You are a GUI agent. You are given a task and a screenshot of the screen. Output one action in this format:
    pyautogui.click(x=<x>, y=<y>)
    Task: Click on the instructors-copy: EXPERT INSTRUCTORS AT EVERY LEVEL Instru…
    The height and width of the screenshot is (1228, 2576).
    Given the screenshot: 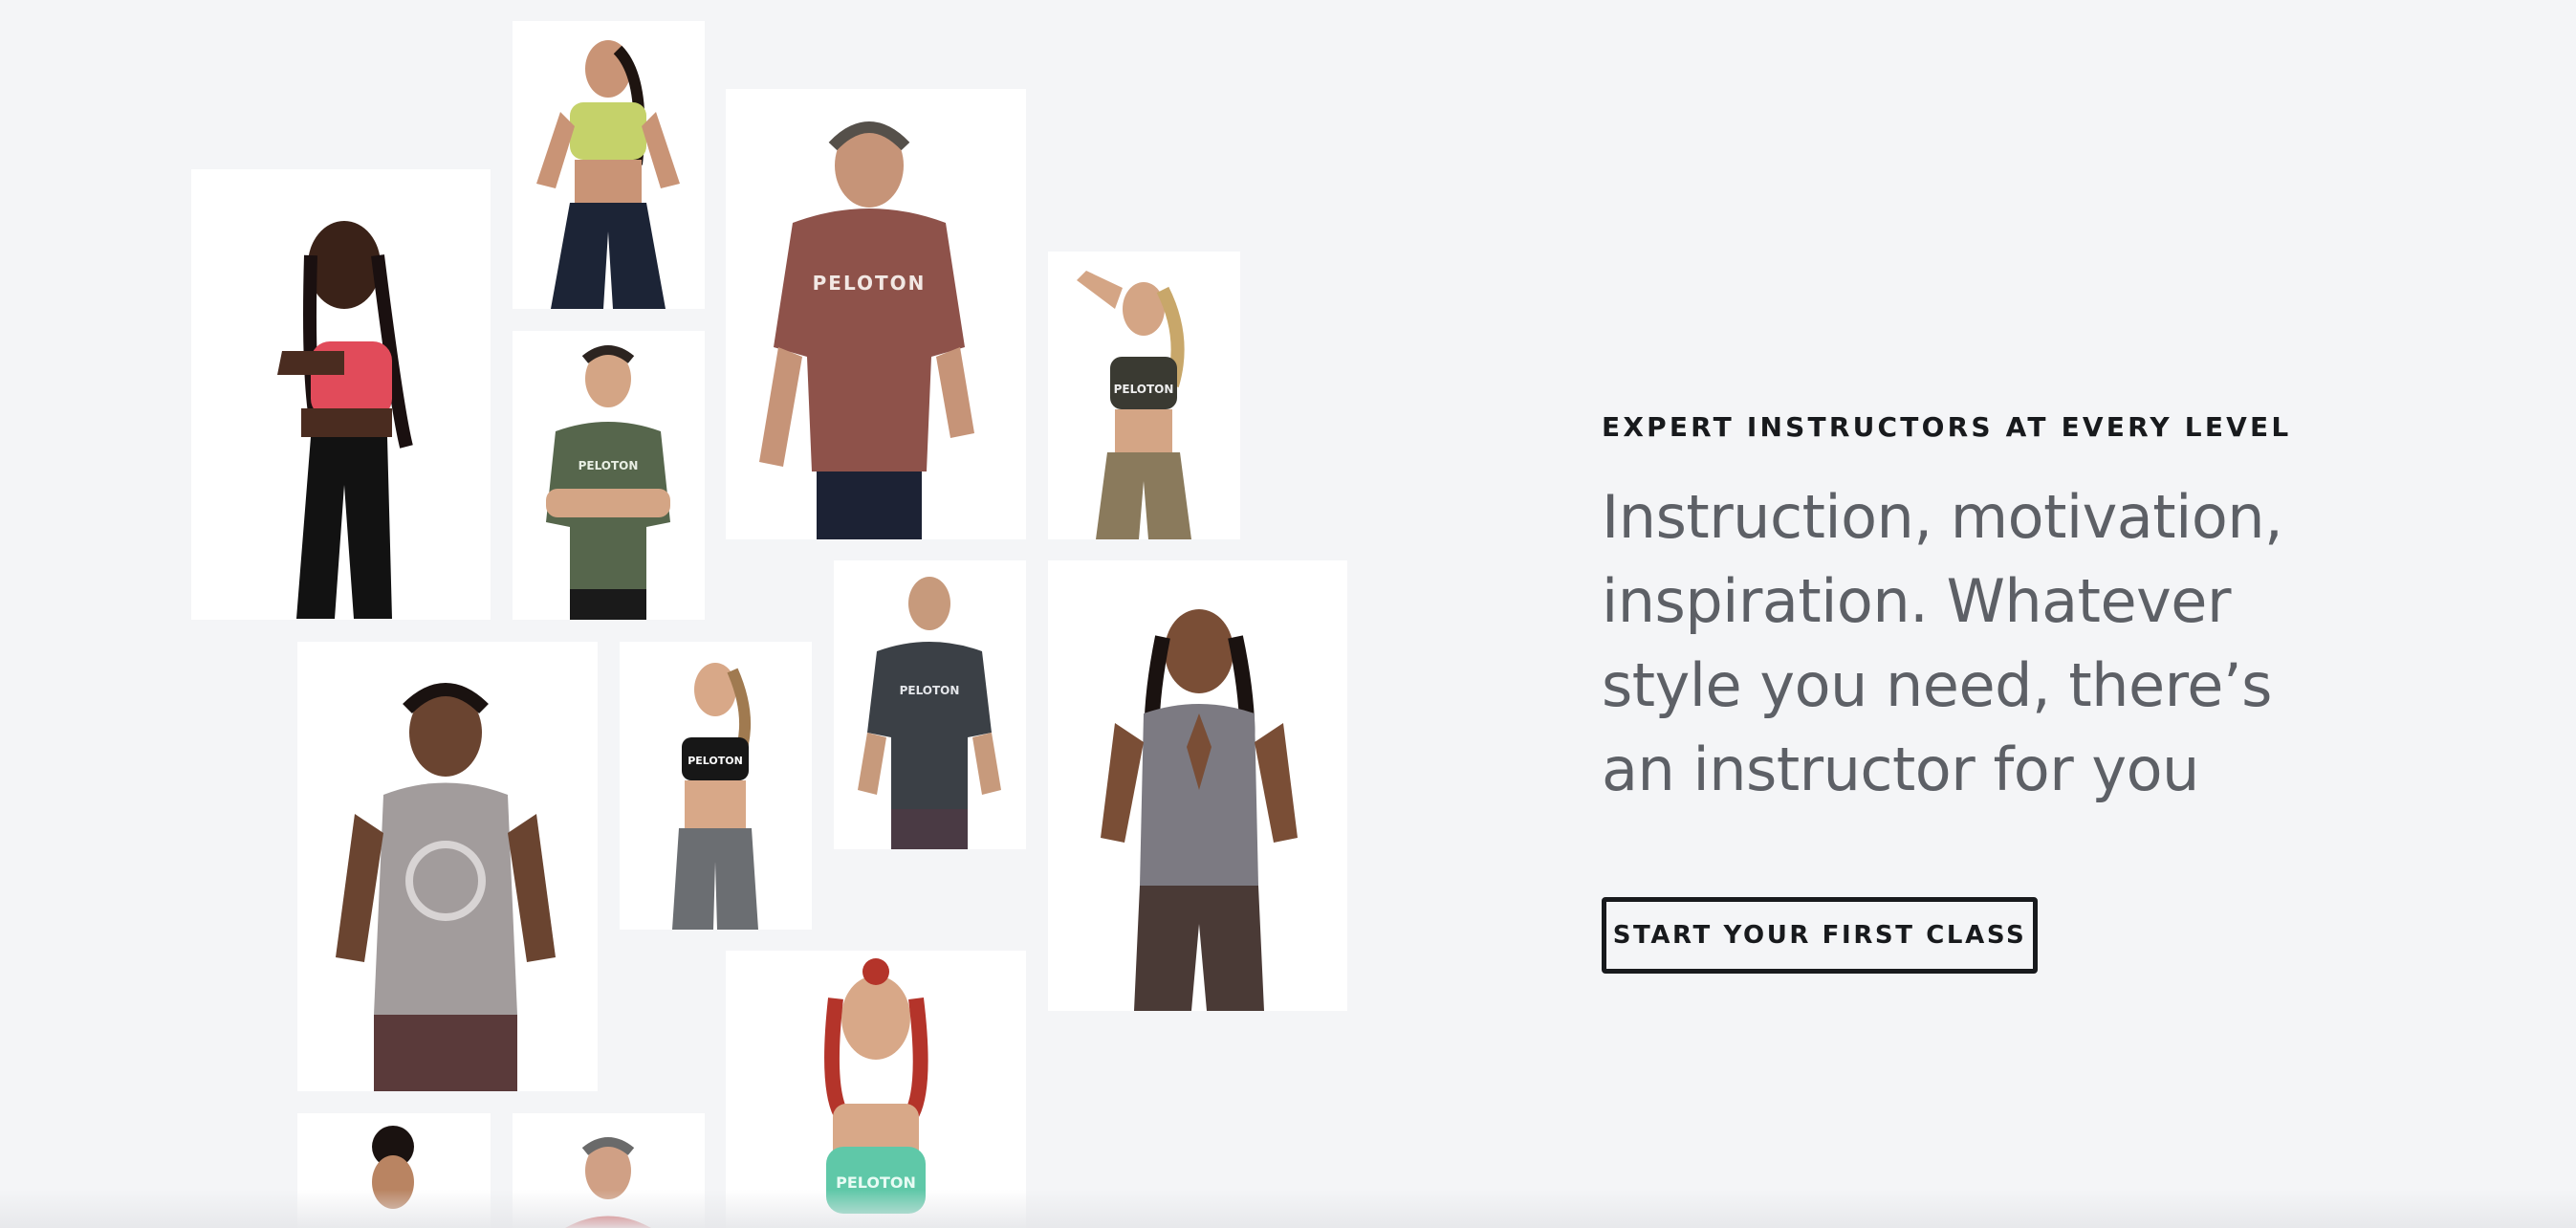 What is the action you would take?
    pyautogui.click(x=1965, y=611)
    